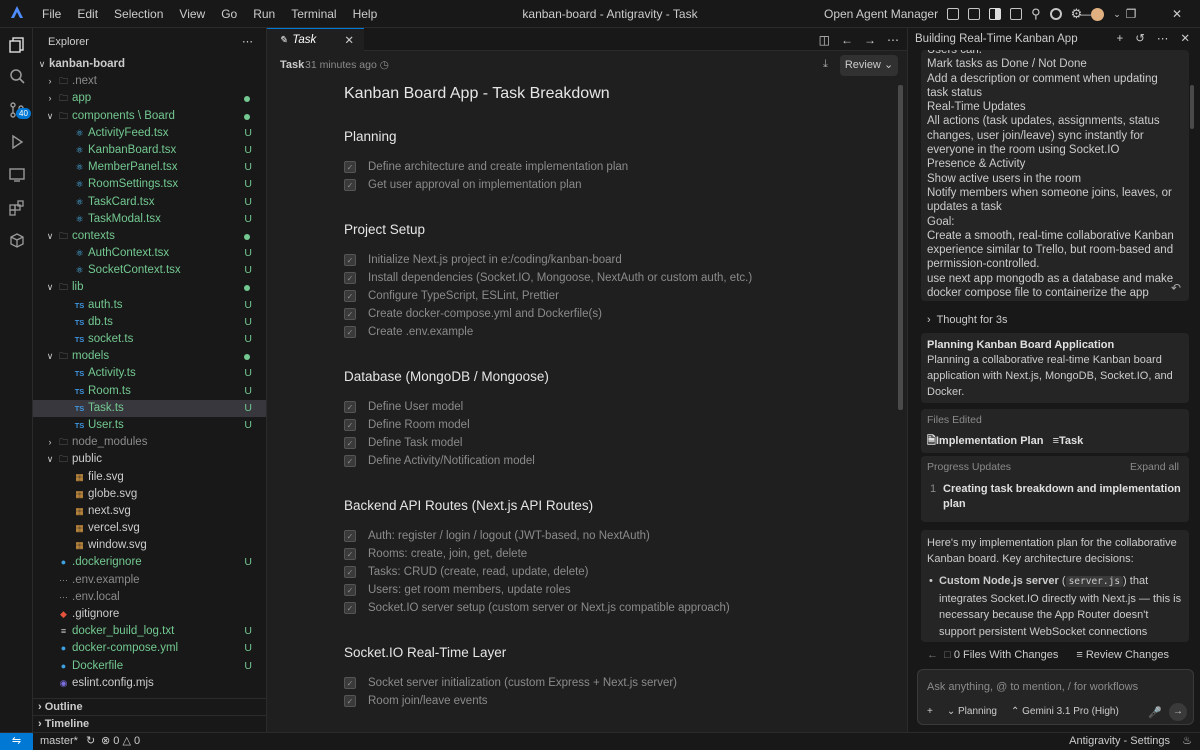 The width and height of the screenshot is (1200, 750). Describe the element at coordinates (149, 287) in the screenshot. I see `tree-item: ∨ 🗀 lib` at that location.